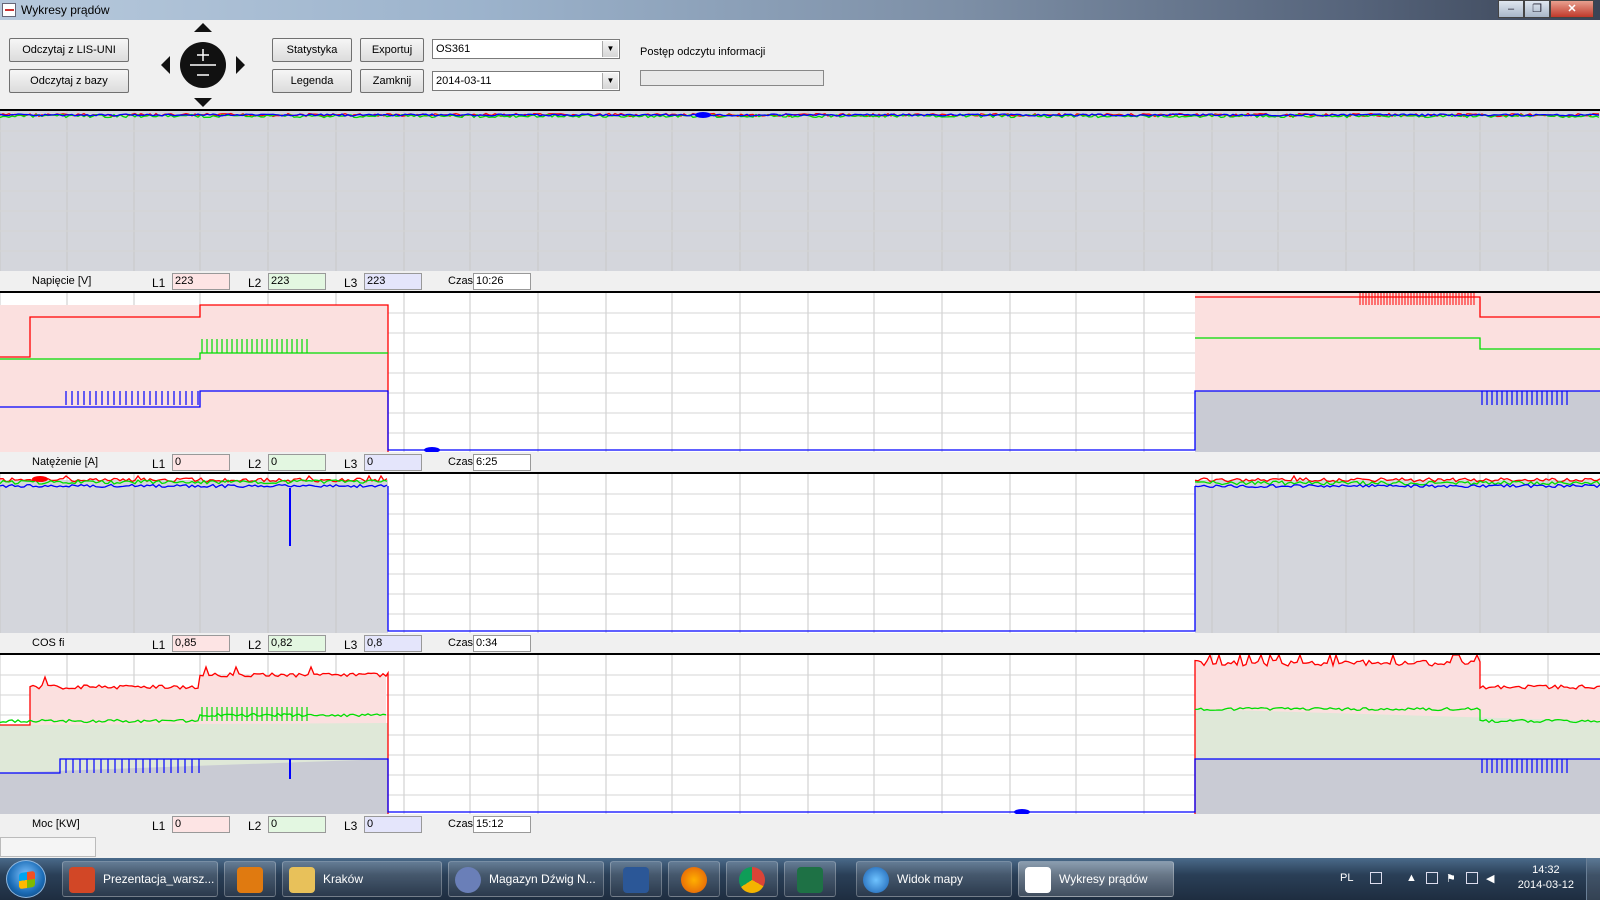  I want to click on network-icon, so click(1472, 878).